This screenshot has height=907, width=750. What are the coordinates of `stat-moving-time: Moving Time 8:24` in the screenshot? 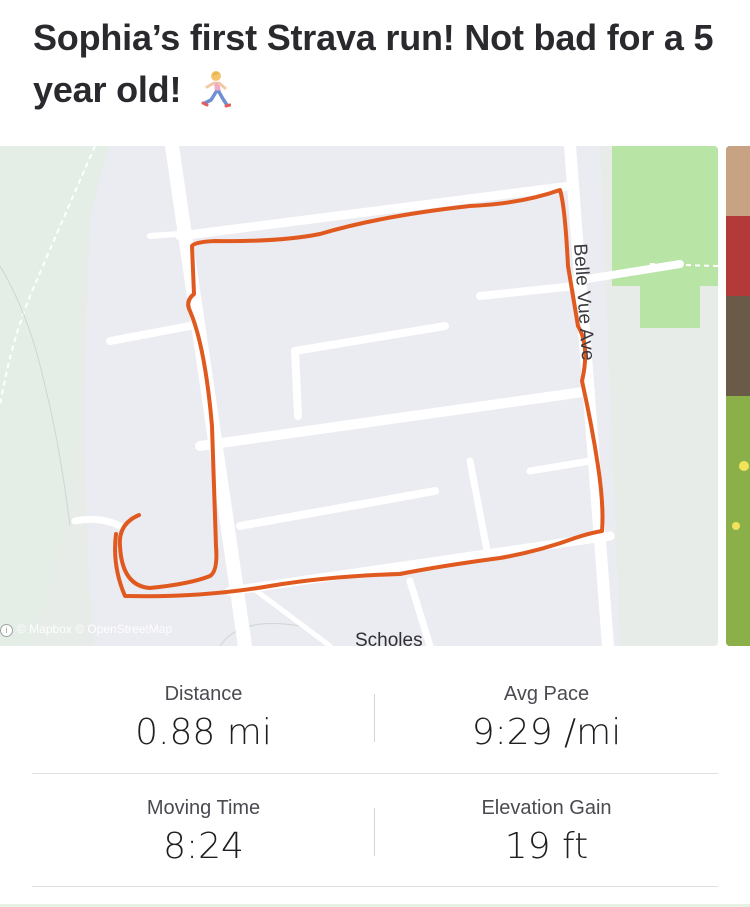 It's located at (203, 821).